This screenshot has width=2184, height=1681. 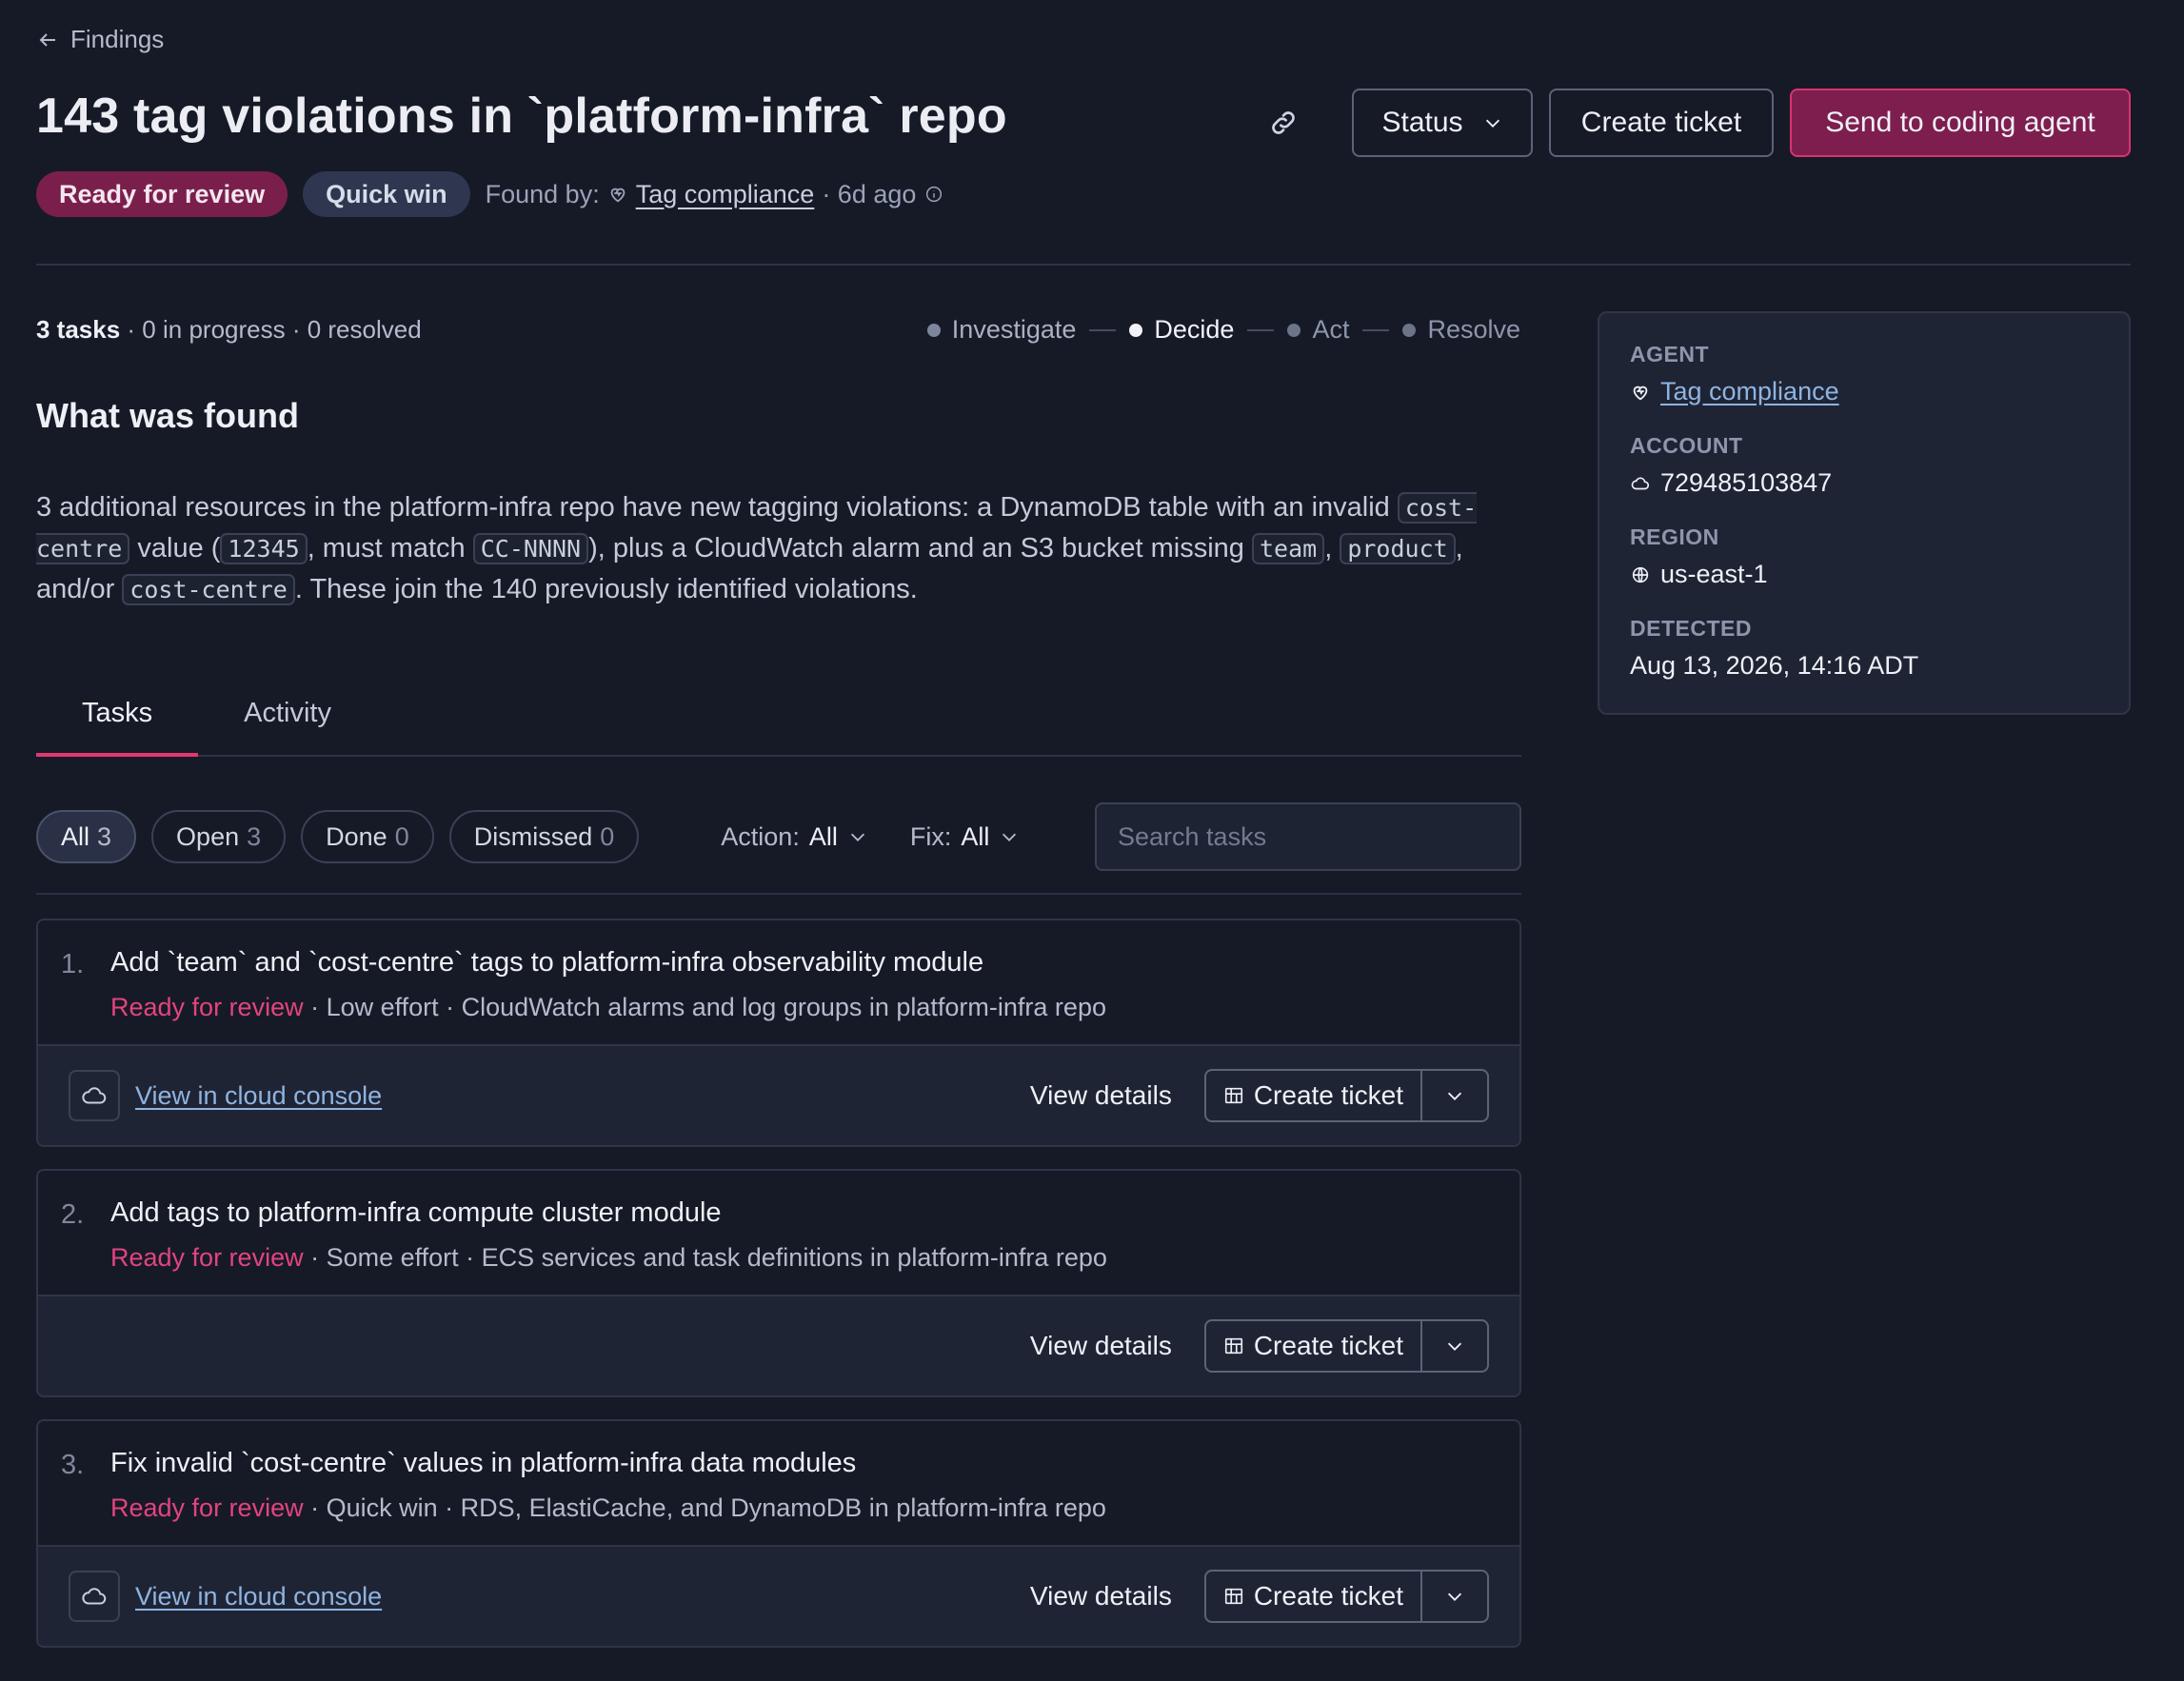 What do you see at coordinates (617, 195) in the screenshot?
I see `heart-agent-icon` at bounding box center [617, 195].